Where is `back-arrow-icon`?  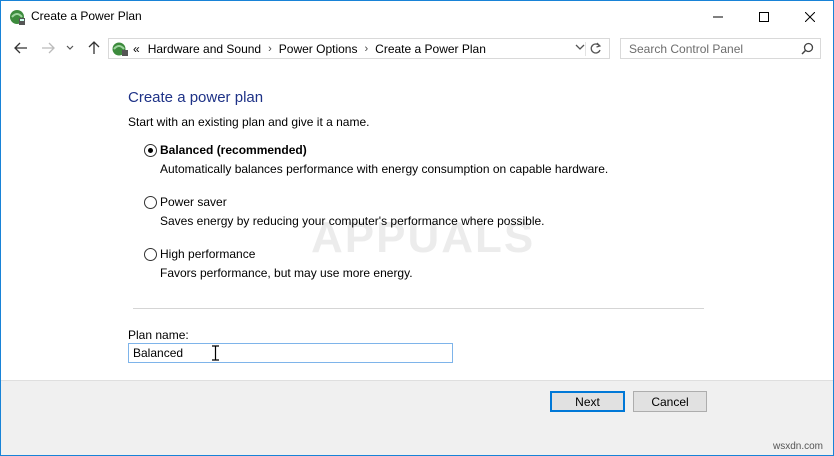
back-arrow-icon is located at coordinates (20, 48).